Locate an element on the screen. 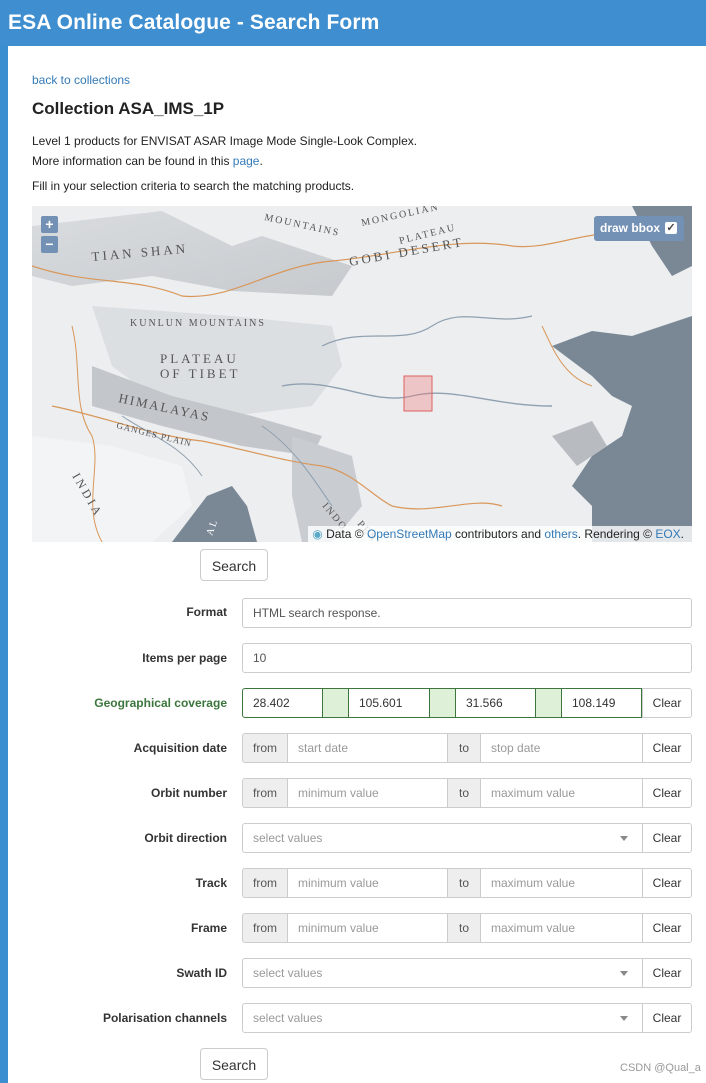 The image size is (706, 1083). track-from-addon: from is located at coordinates (265, 883).